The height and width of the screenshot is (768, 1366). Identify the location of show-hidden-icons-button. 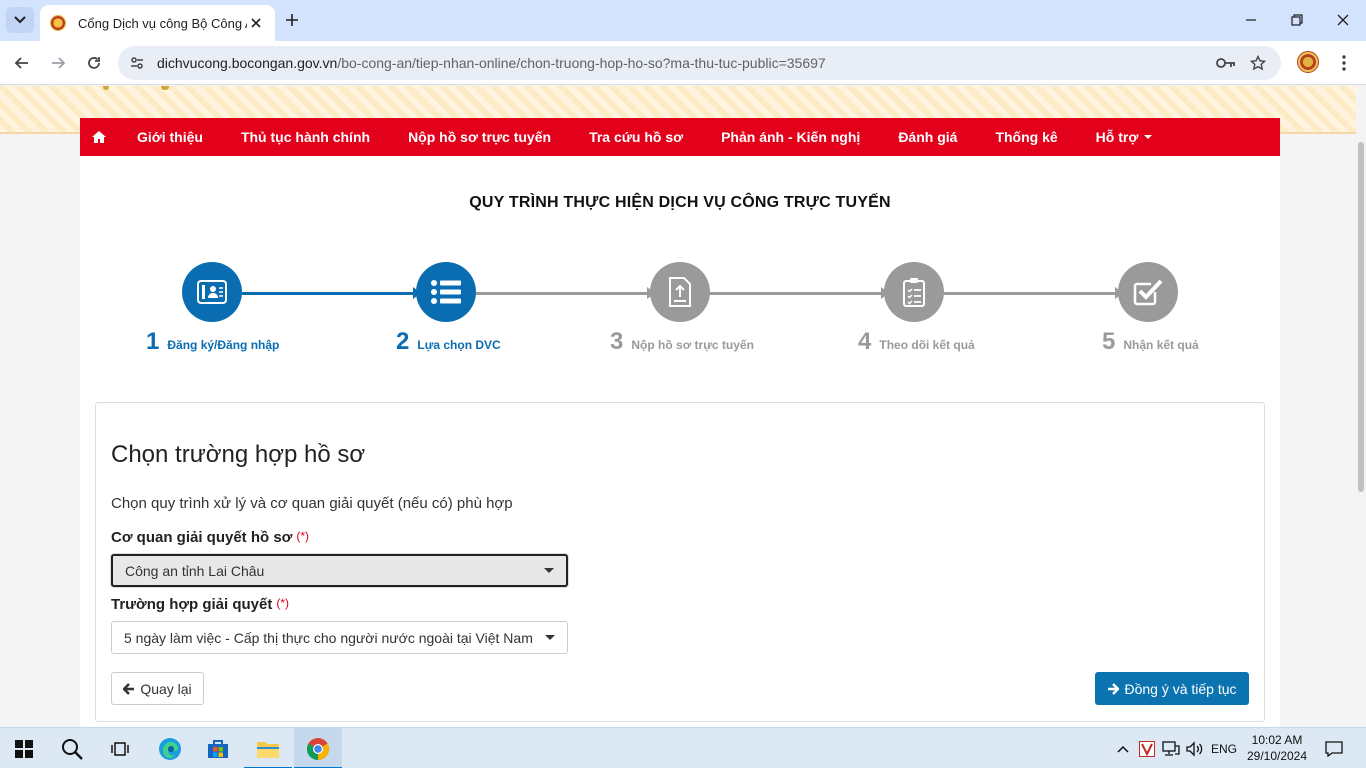
(1123, 748).